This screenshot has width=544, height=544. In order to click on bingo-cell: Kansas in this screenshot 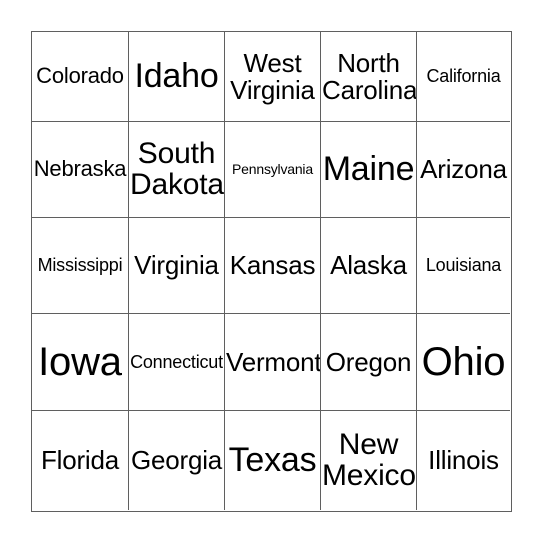, I will do `click(273, 266)`.